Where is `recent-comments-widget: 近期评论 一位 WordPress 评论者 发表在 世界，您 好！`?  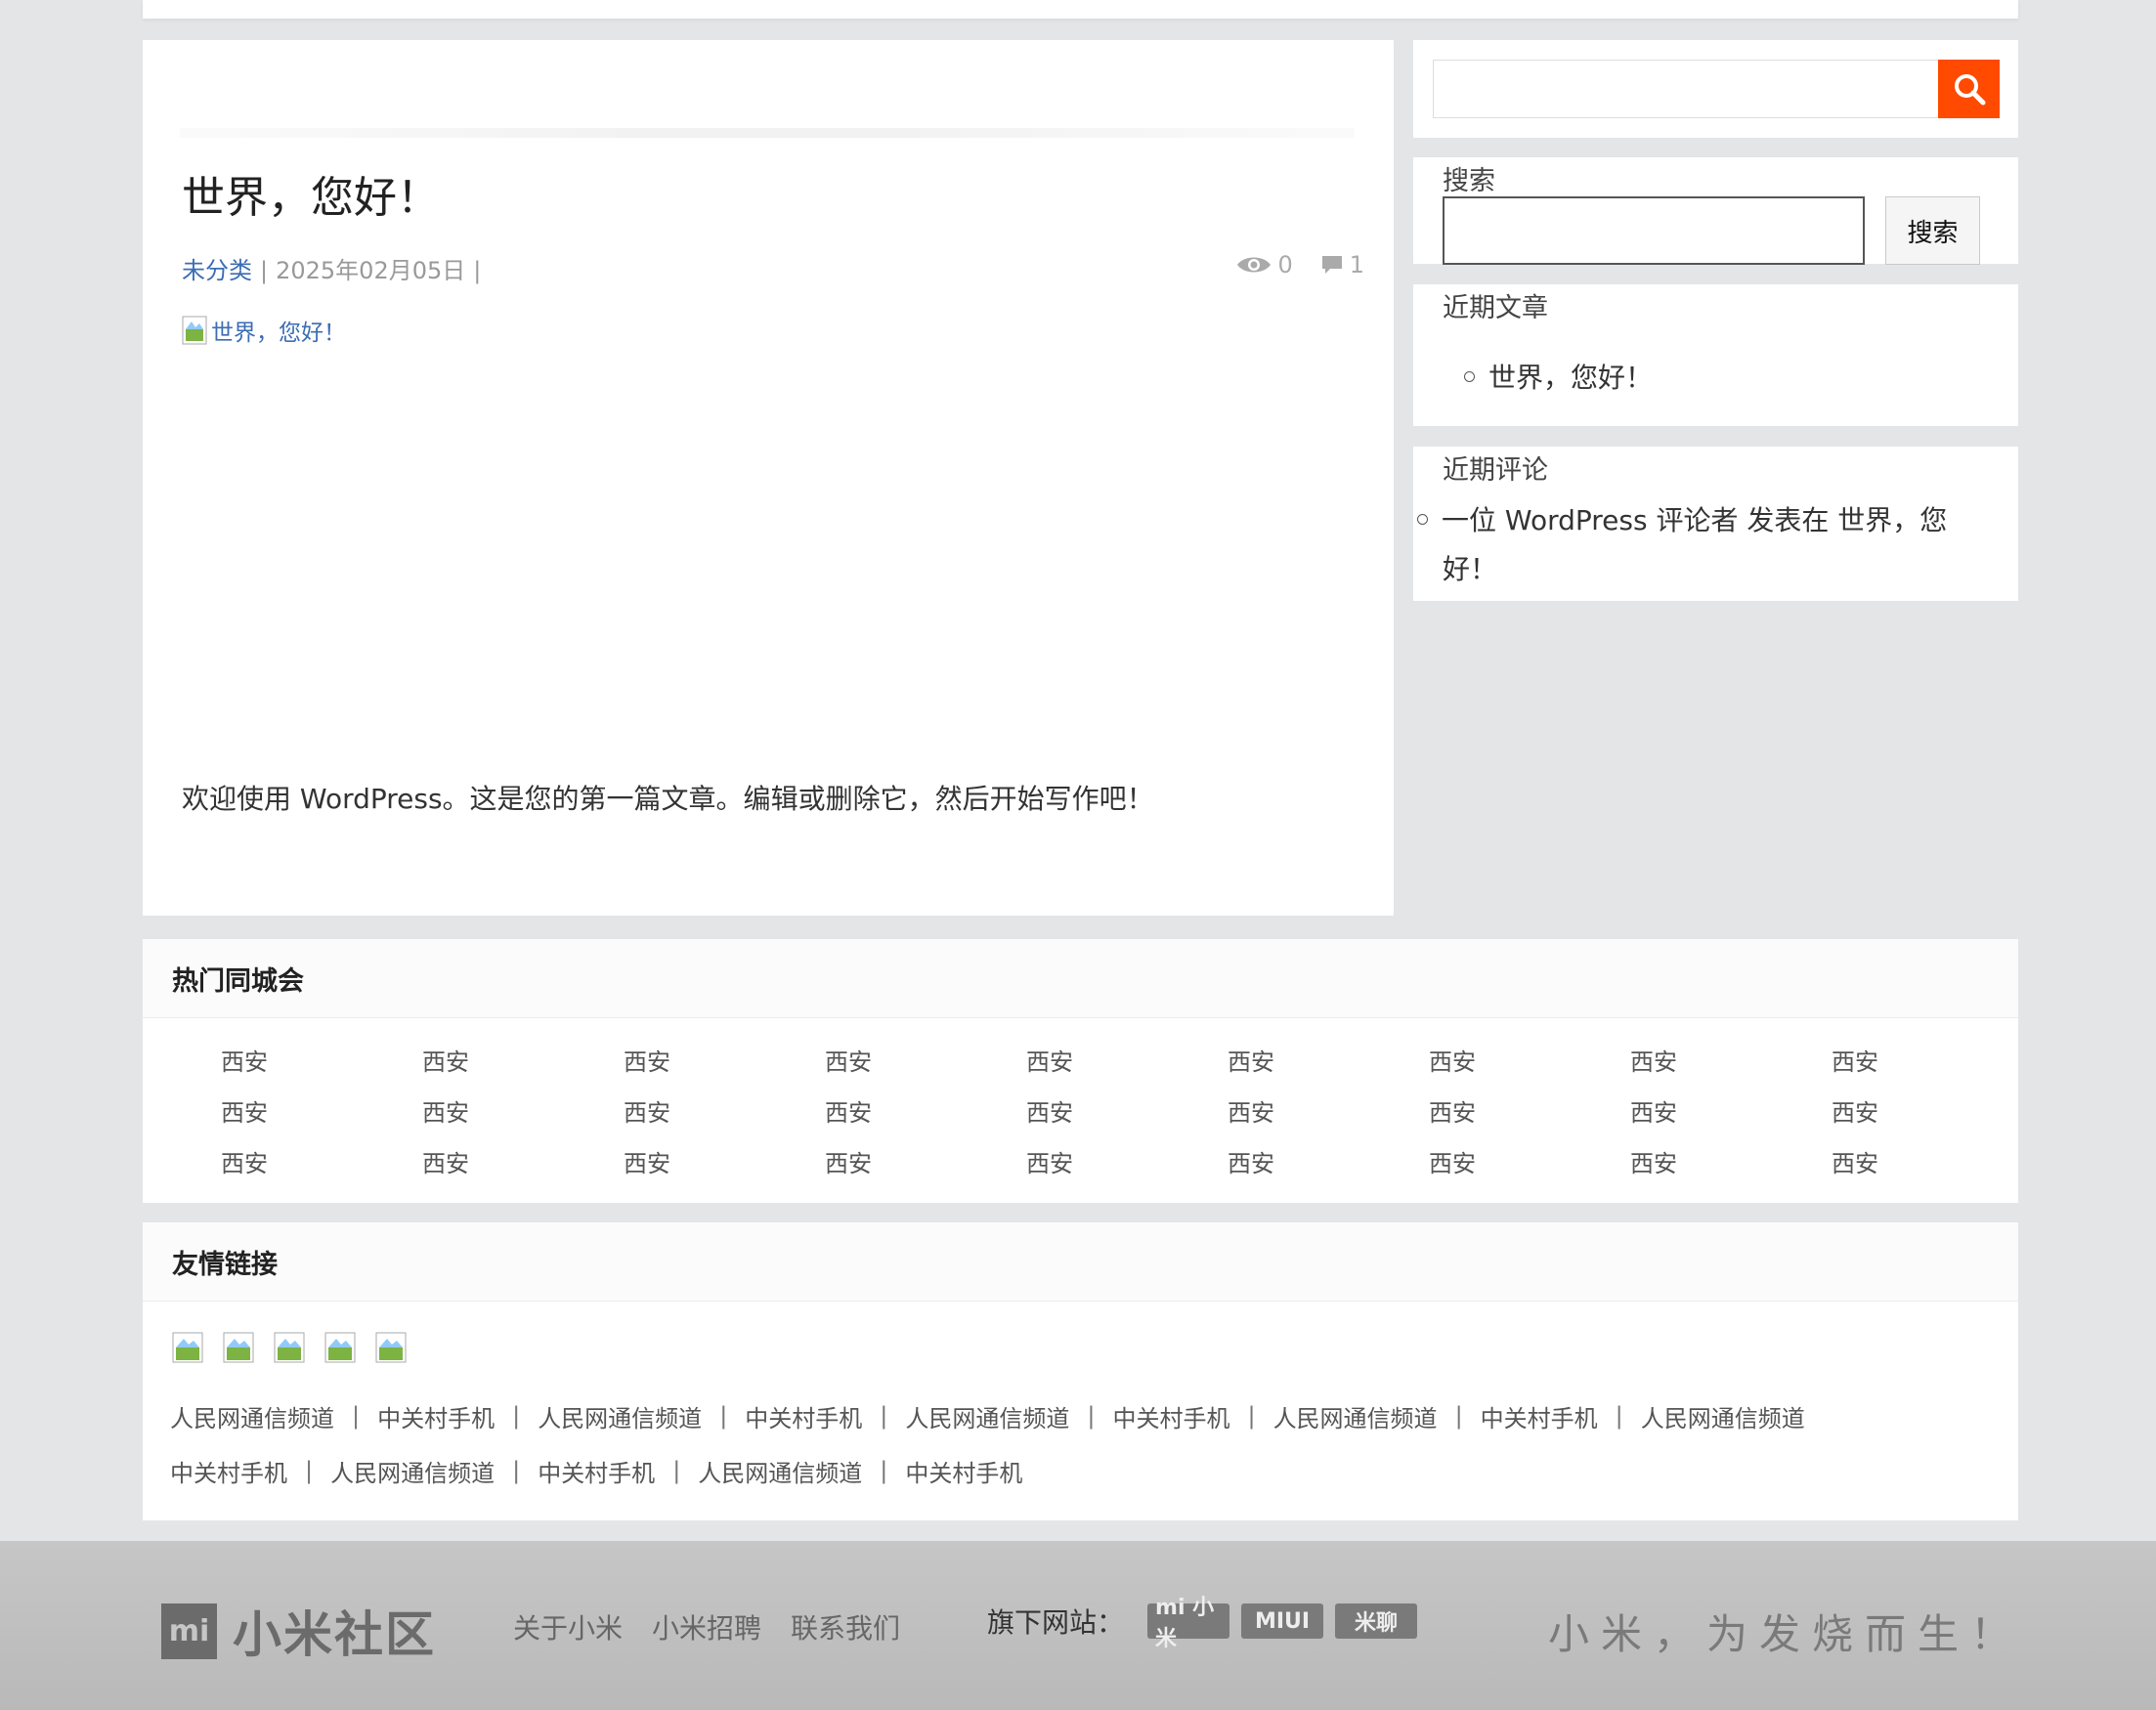
recent-comments-widget: 近期评论 一位 WordPress 评论者 发表在 世界，您 好！ is located at coordinates (1716, 524).